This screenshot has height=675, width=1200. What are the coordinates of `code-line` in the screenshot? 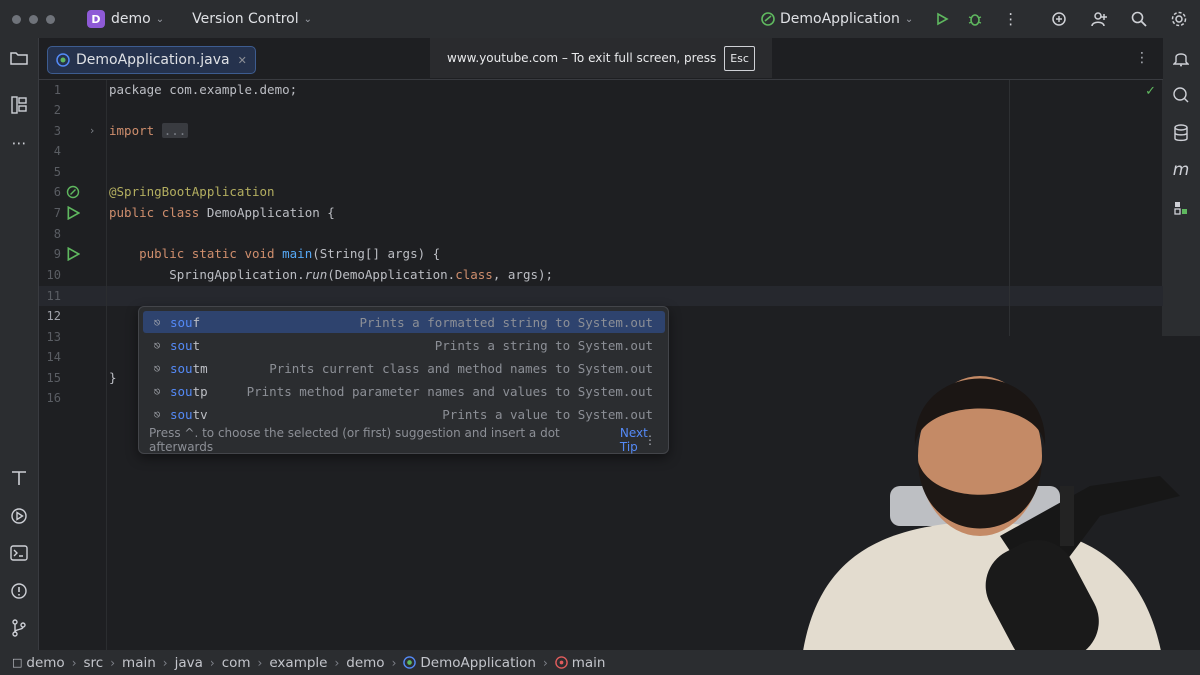 It's located at (601, 172).